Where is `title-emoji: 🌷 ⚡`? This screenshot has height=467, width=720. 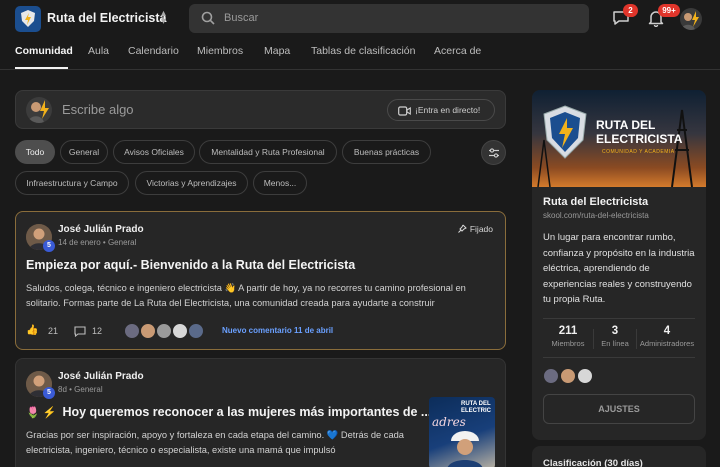
title-emoji: 🌷 ⚡ is located at coordinates (41, 413).